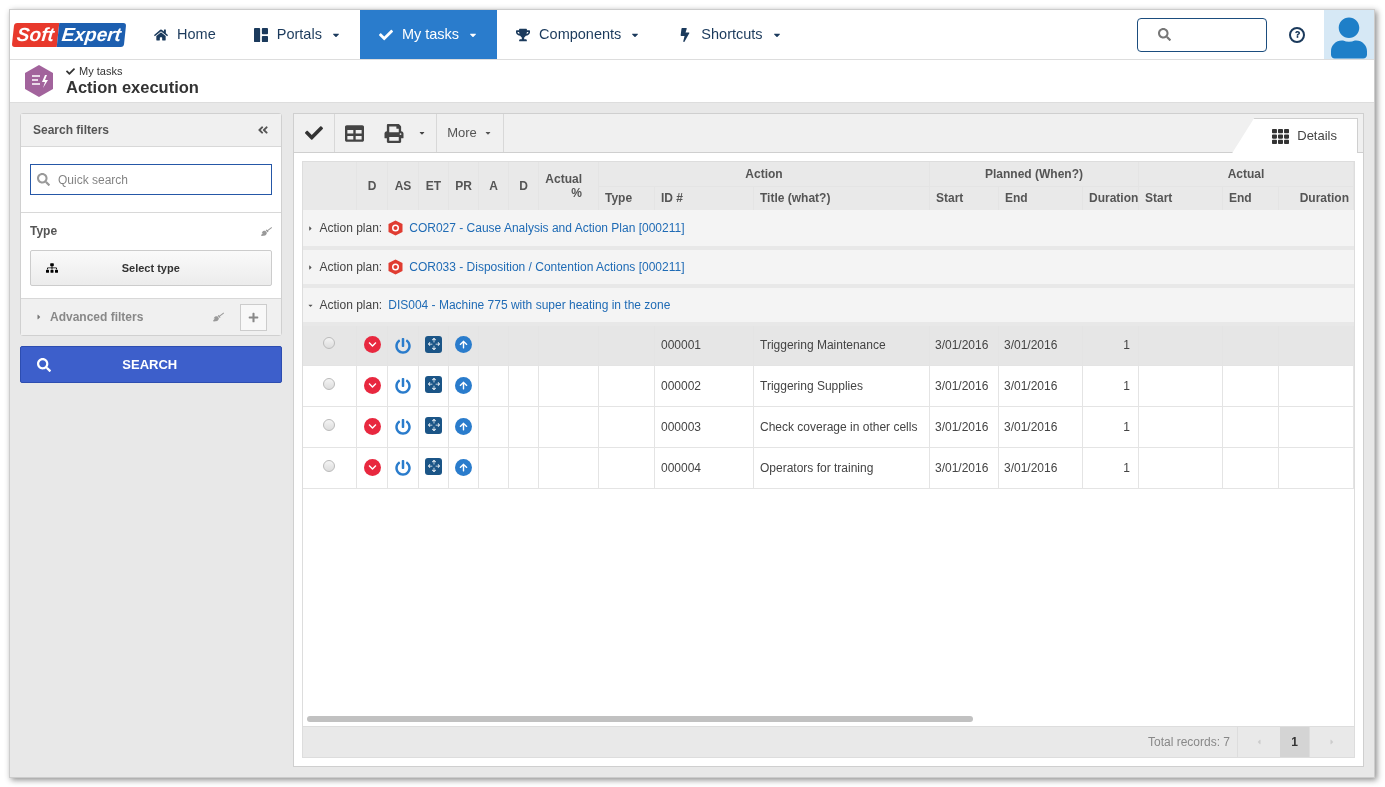  Describe the element at coordinates (260, 34) in the screenshot. I see `grid-icon` at that location.